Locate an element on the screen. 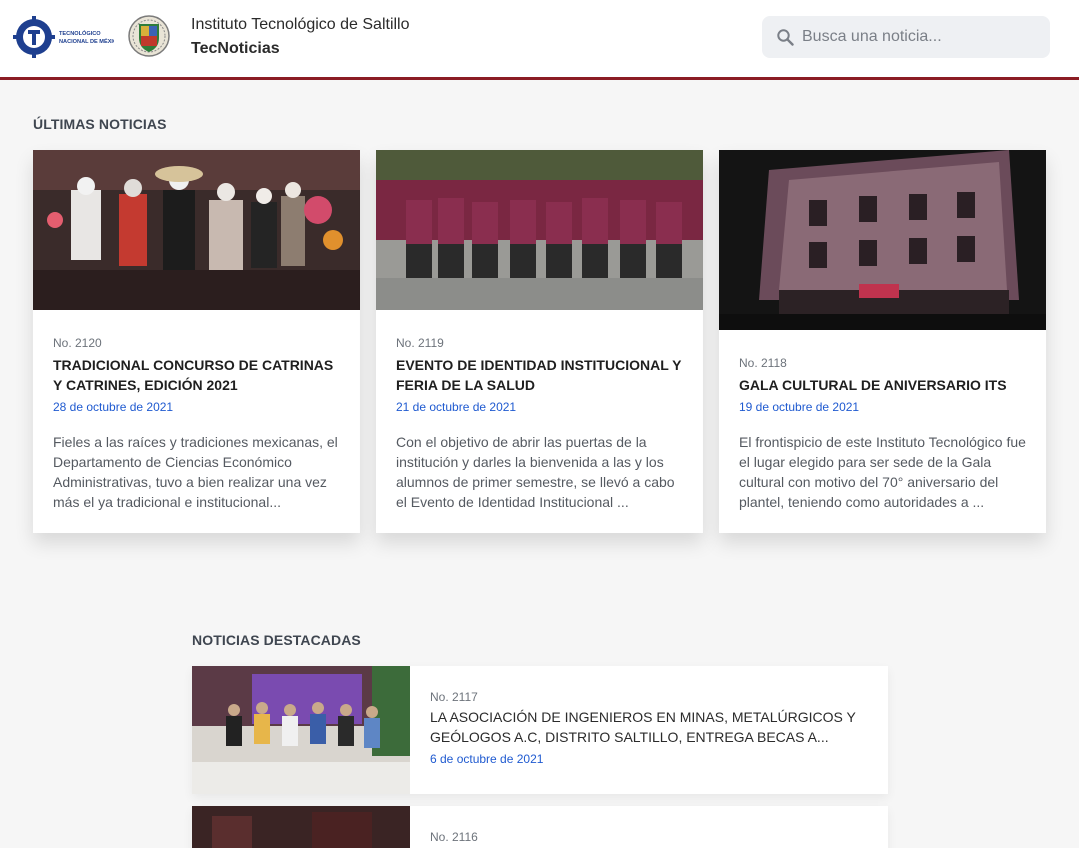 The width and height of the screenshot is (1079, 848). tecnm-logo: TECNOLÓGICO NACIONAL DE MÉXICO is located at coordinates (63, 37).